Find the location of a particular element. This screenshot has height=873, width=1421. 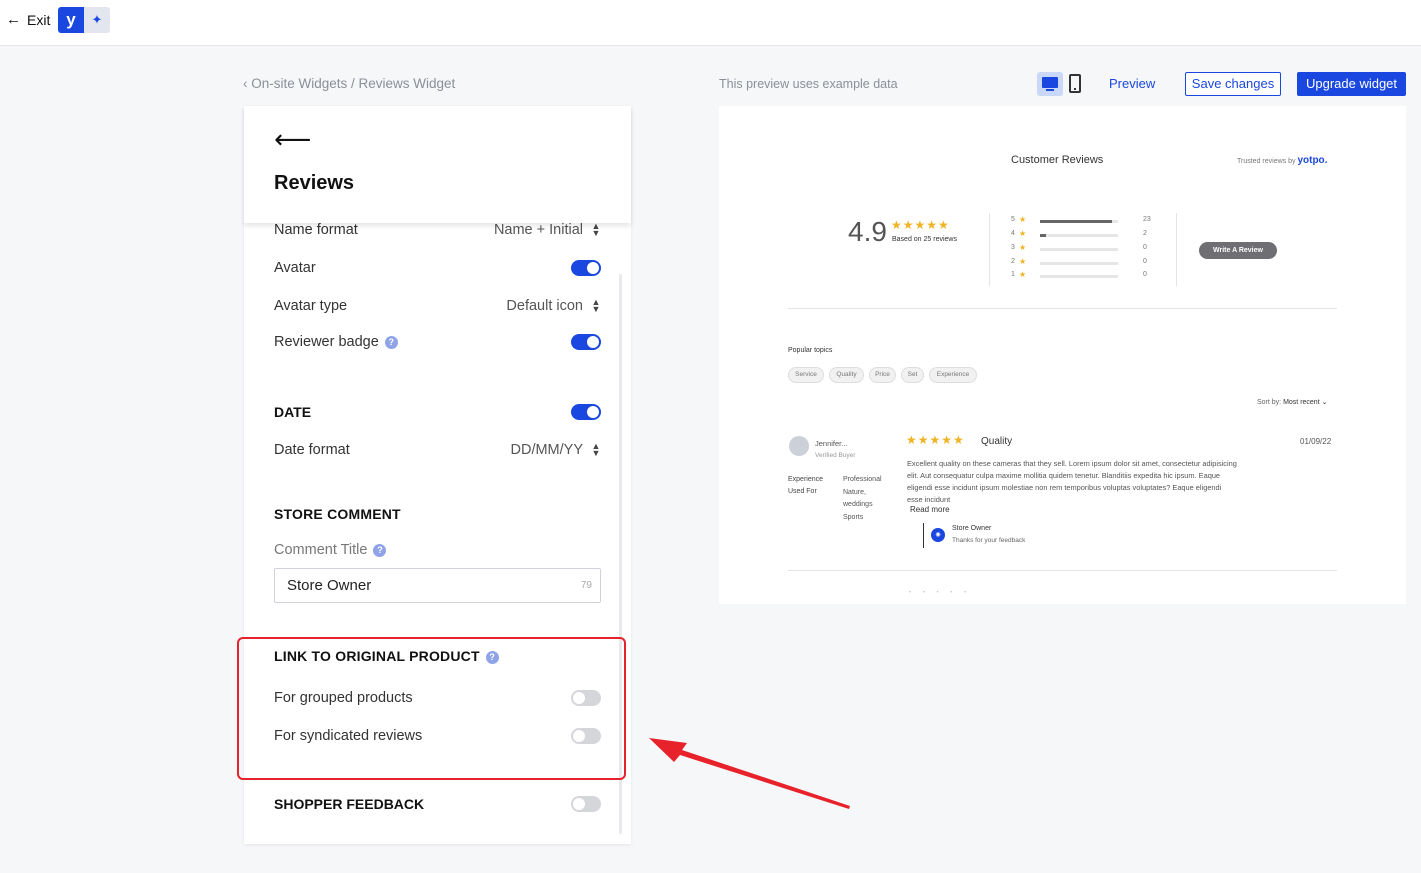

reviewer-badge-toggle is located at coordinates (586, 342).